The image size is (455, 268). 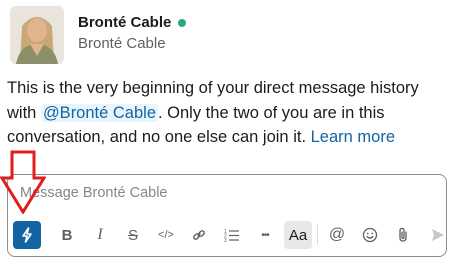 I want to click on composer-toolbar: B I S </> 1 2 3 ••• Aa @, so click(x=234, y=235).